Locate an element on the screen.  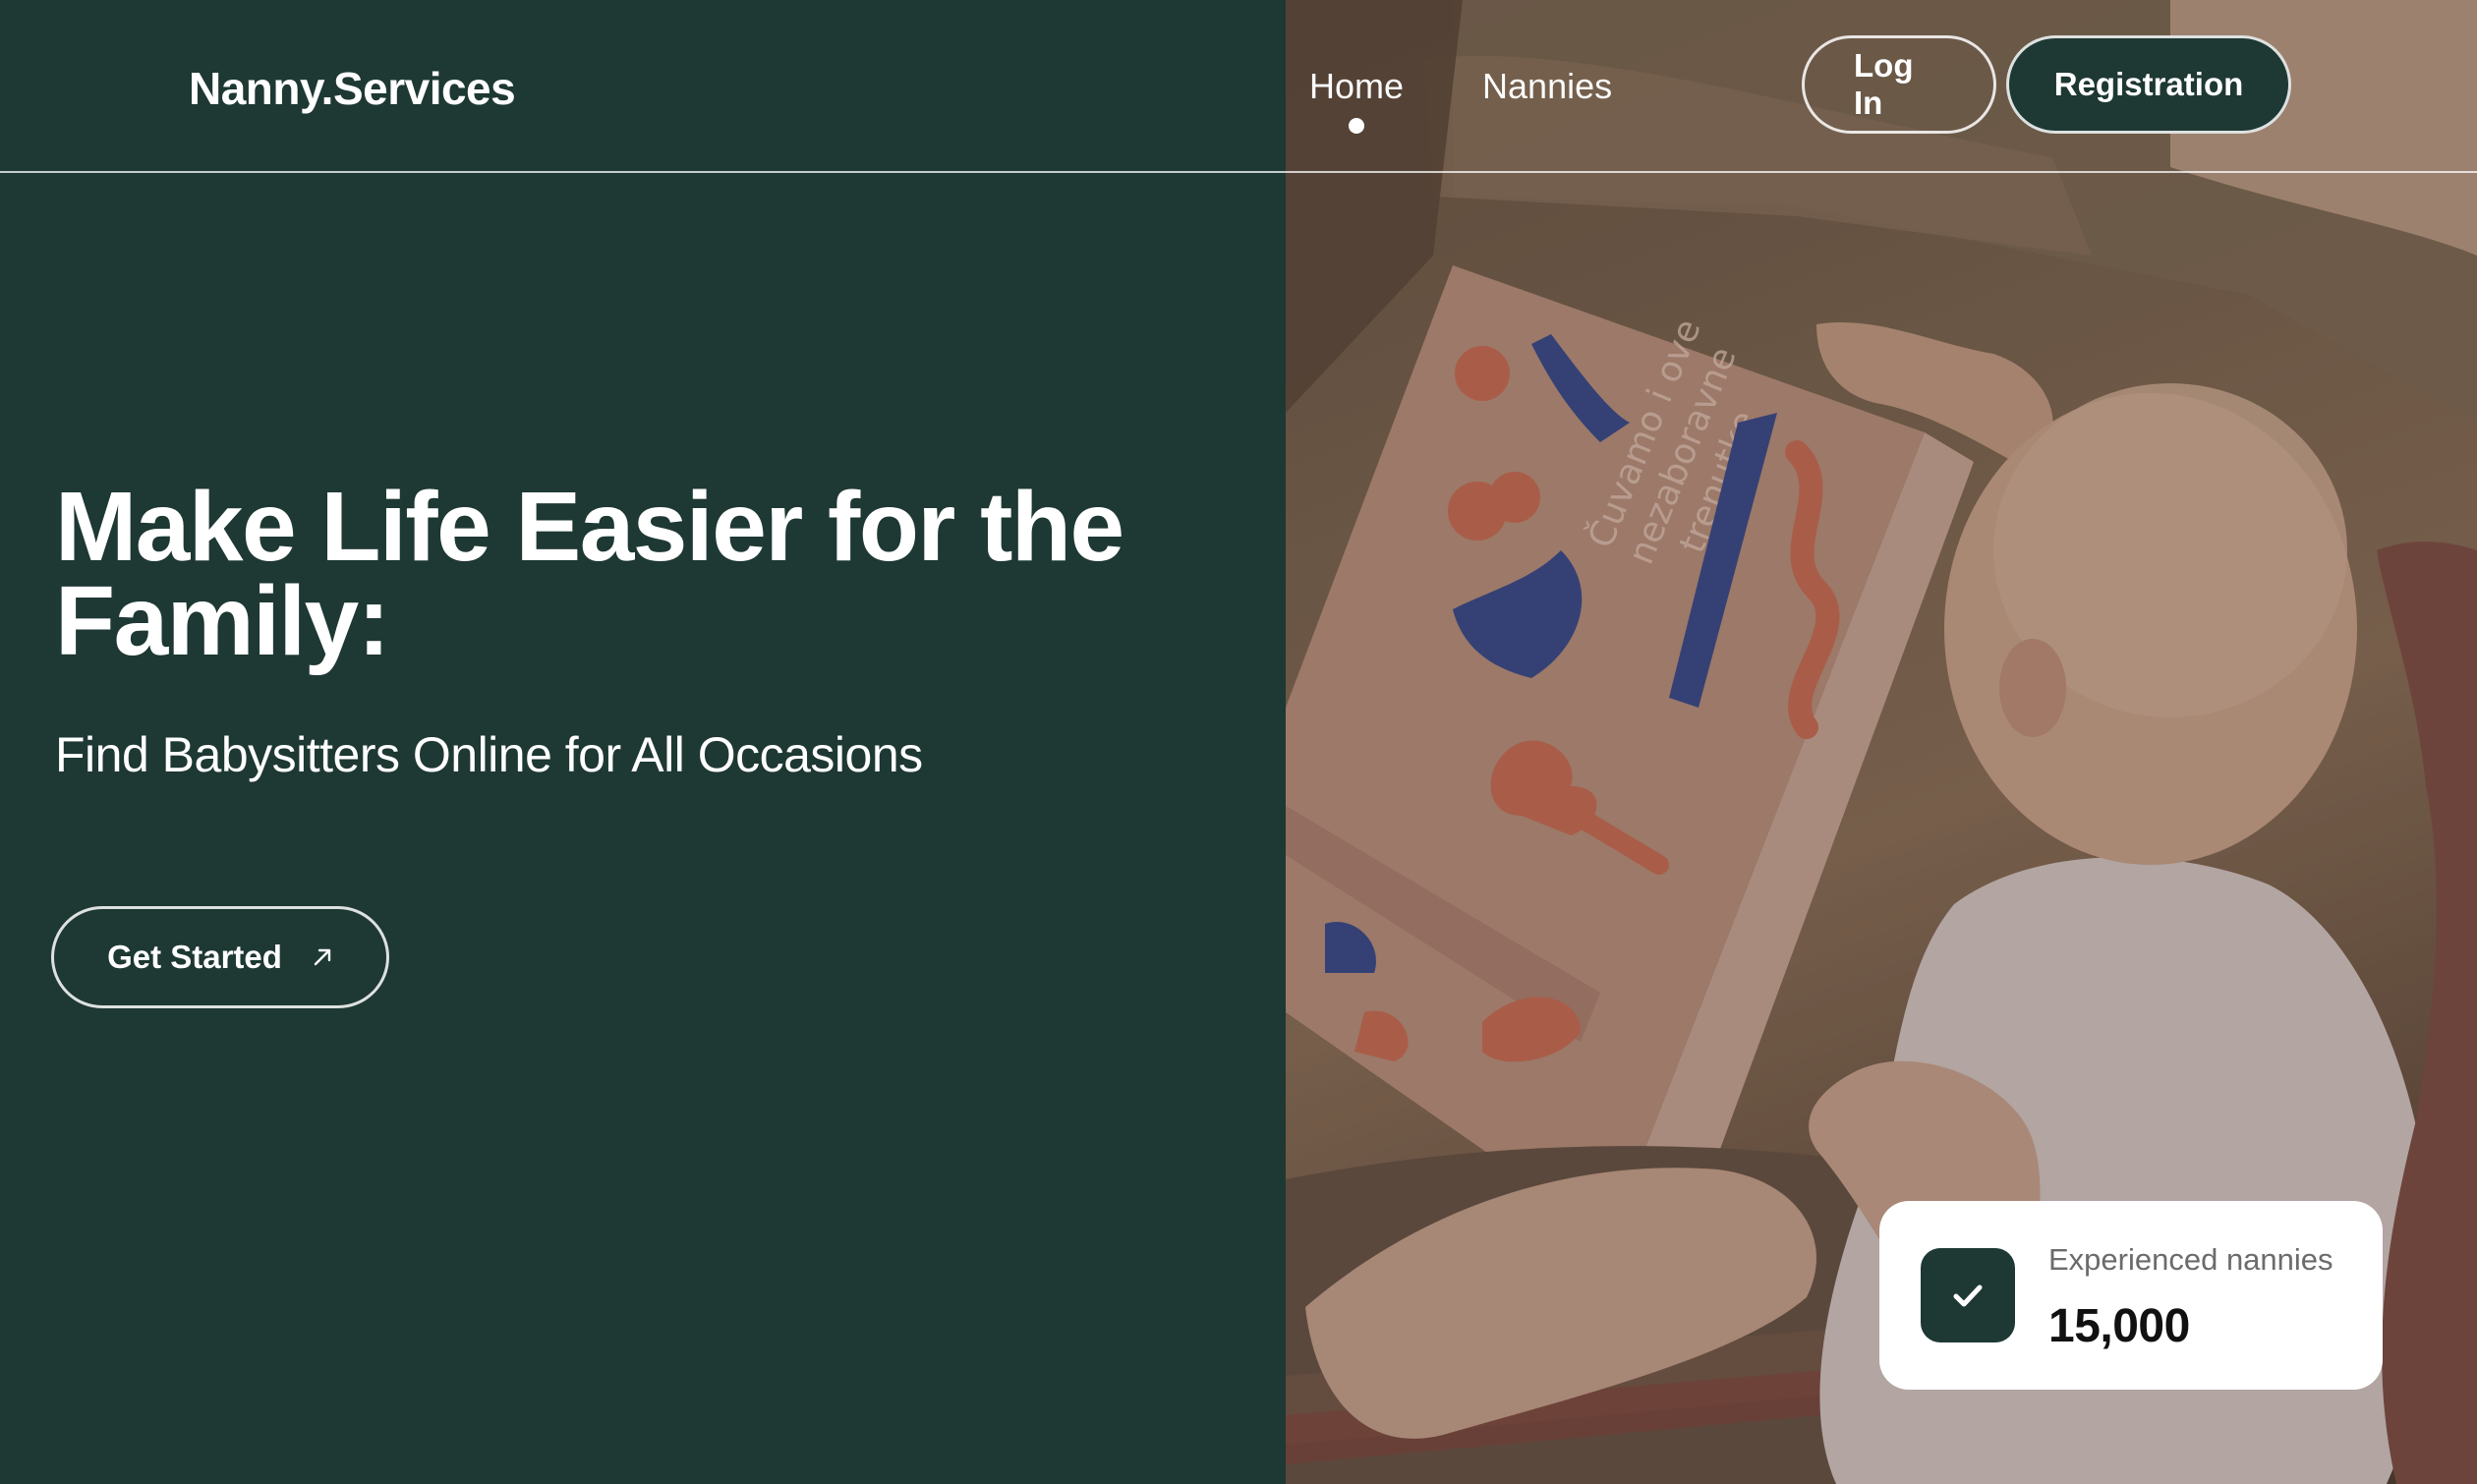
experienced-nannies-card: Experienced nannies 15,000 is located at coordinates (2131, 1295).